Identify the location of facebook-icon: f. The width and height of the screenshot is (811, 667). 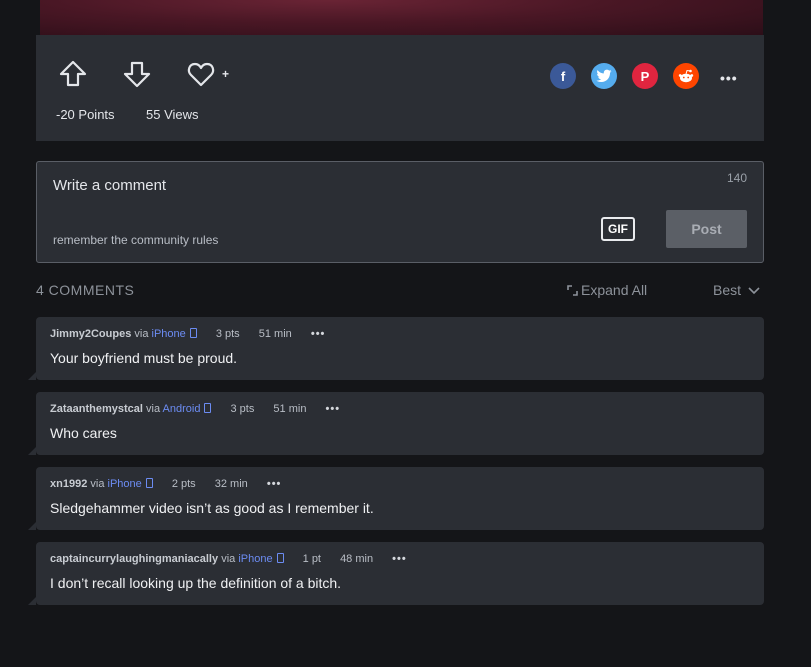
(563, 76).